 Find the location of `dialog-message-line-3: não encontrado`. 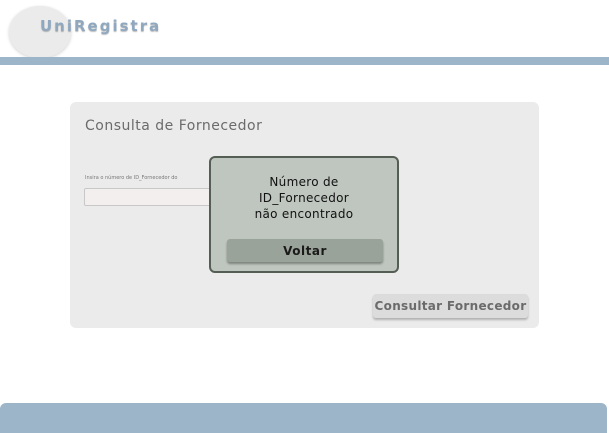

dialog-message-line-3: não encontrado is located at coordinates (304, 214).